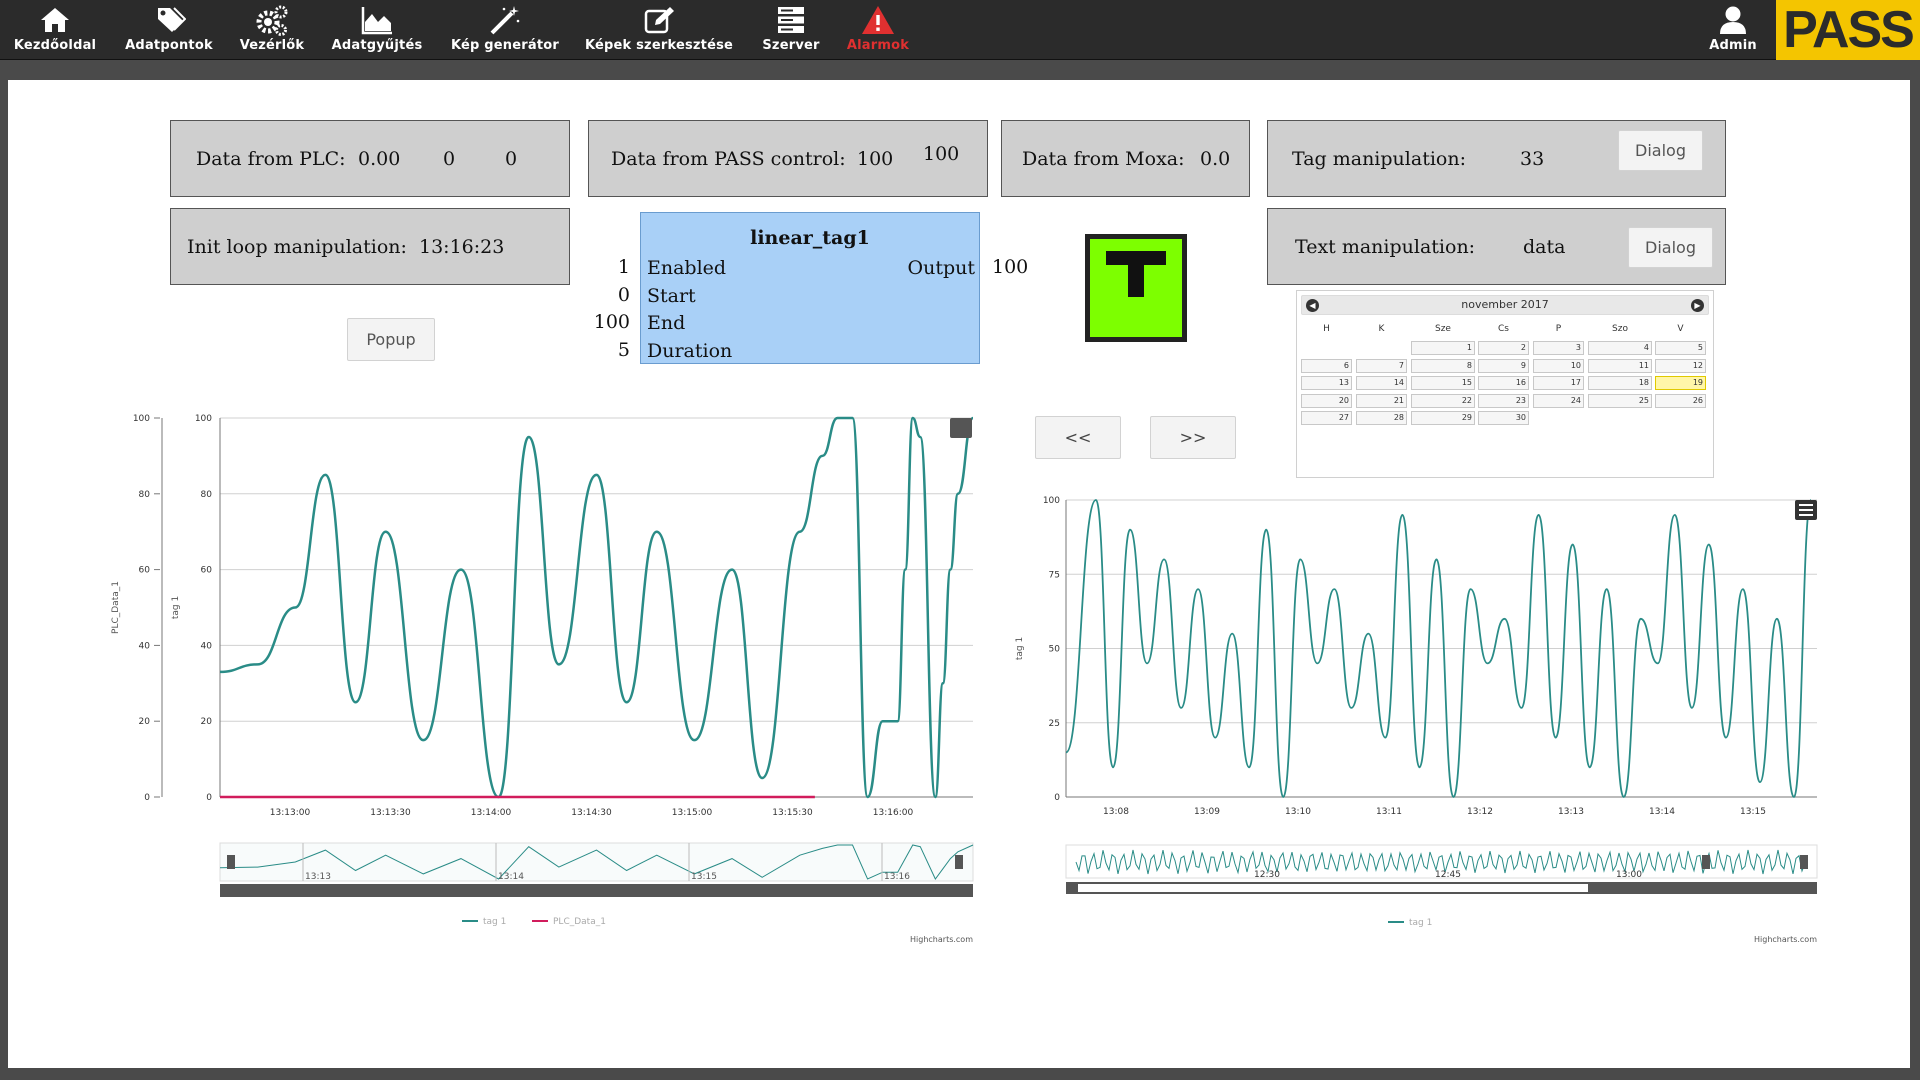 The height and width of the screenshot is (1080, 1920). Describe the element at coordinates (1443, 348) in the screenshot. I see `calendar-day: 1` at that location.